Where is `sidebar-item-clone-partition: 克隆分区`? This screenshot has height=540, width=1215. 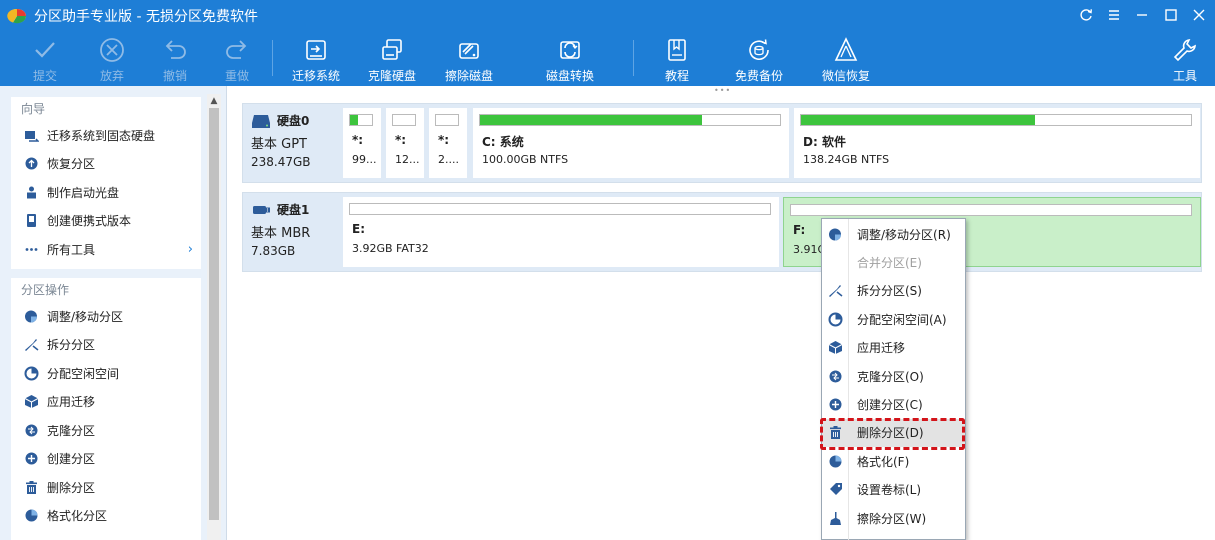 sidebar-item-clone-partition: 克隆分区 is located at coordinates (106, 430).